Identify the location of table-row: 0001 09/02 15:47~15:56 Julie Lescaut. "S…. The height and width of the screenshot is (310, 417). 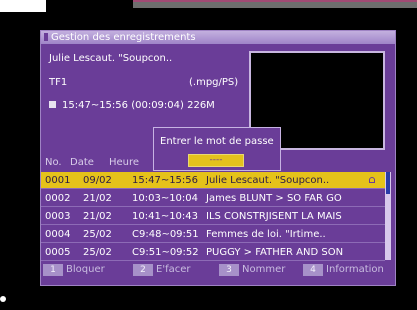
(213, 180).